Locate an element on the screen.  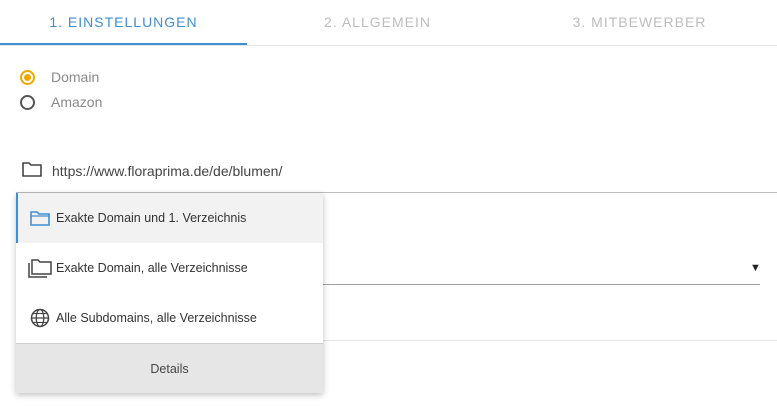
radio-option-amazon: Amazon is located at coordinates (61, 102).